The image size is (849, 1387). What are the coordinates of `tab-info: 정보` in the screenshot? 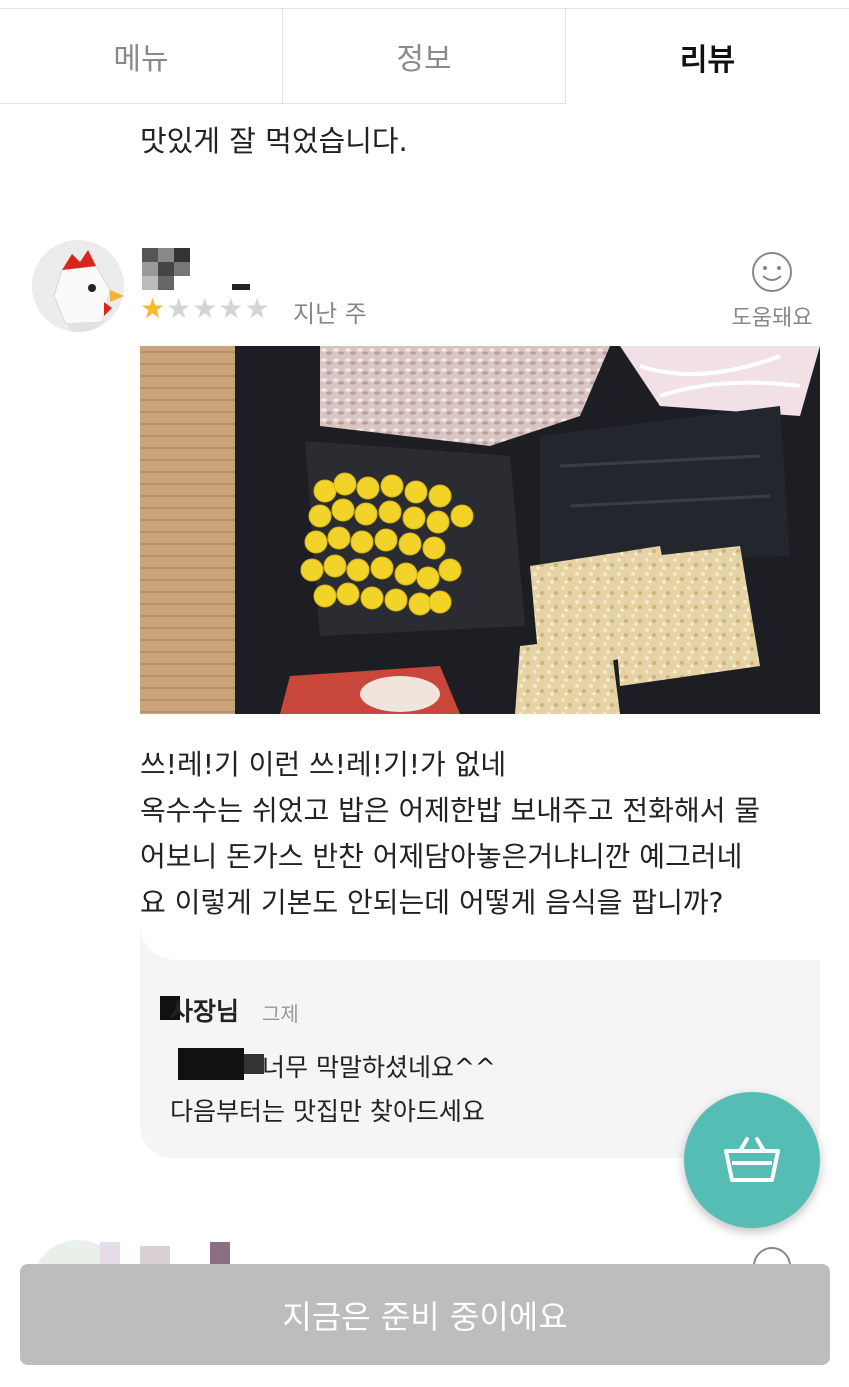 It's located at (424, 56).